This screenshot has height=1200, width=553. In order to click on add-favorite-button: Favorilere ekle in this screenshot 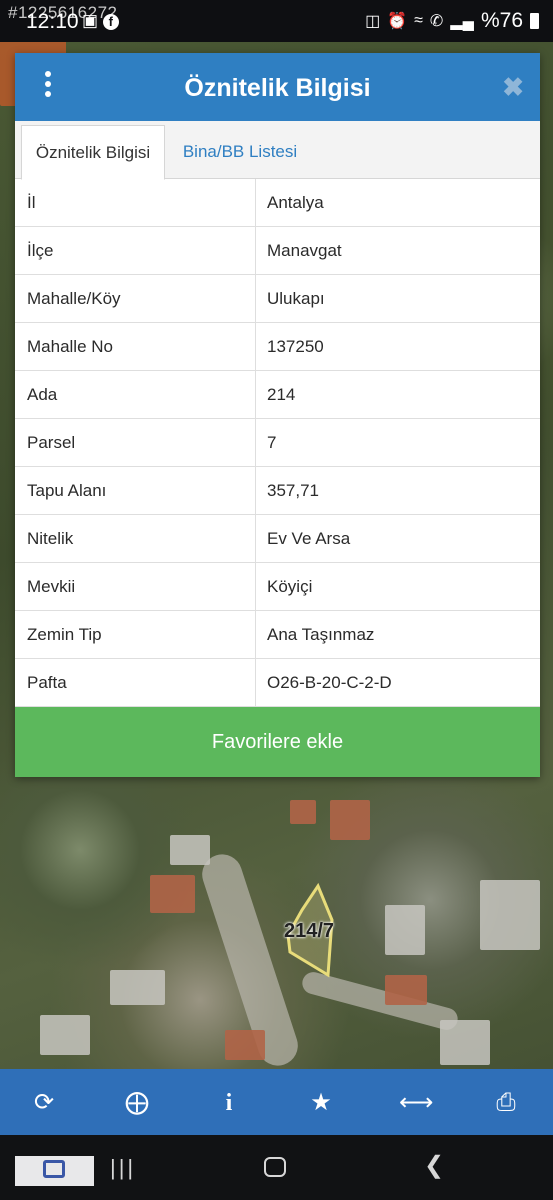, I will do `click(277, 742)`.